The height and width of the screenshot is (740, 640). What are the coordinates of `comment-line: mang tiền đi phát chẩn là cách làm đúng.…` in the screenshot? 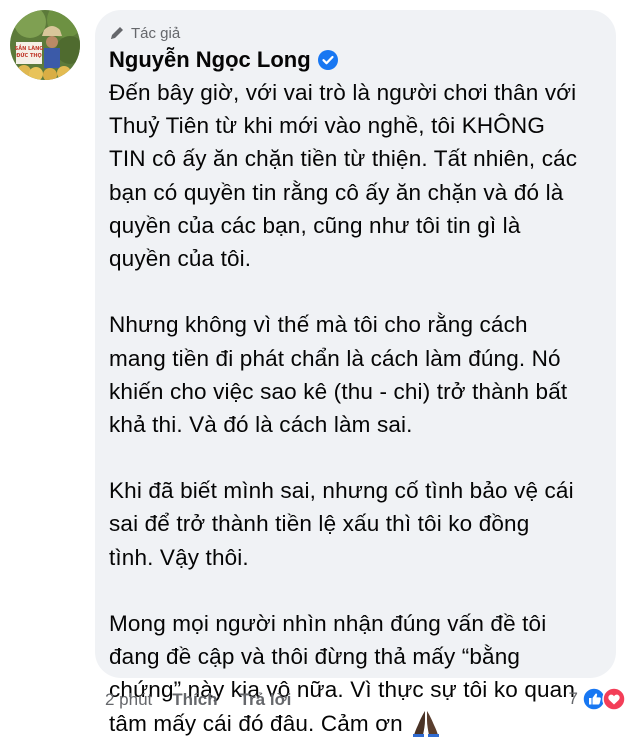 It's located at (335, 358).